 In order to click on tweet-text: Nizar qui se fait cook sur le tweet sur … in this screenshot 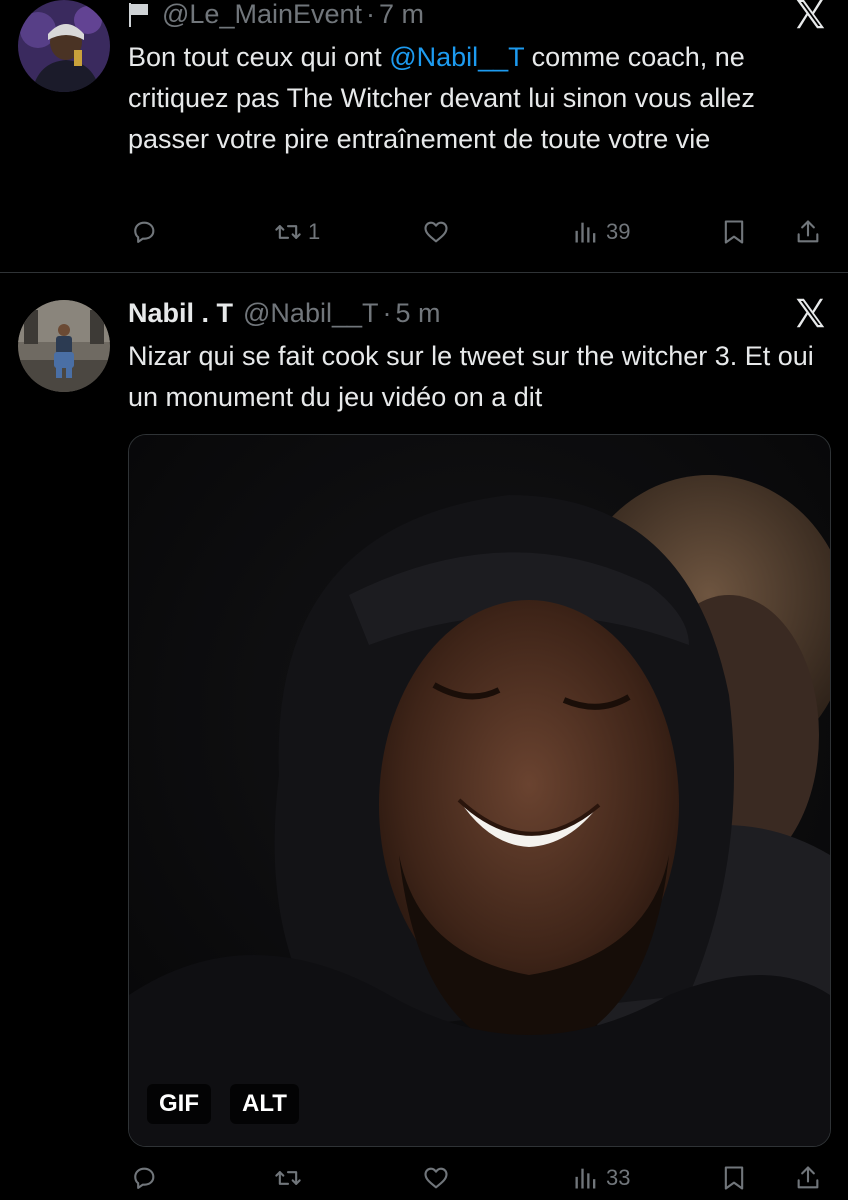, I will do `click(471, 376)`.